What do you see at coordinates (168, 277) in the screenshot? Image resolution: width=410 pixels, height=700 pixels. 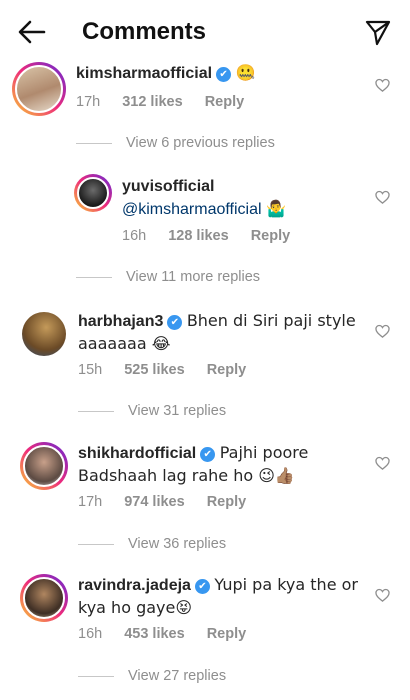 I see `view-more-replies-link: View 11 more replies` at bounding box center [168, 277].